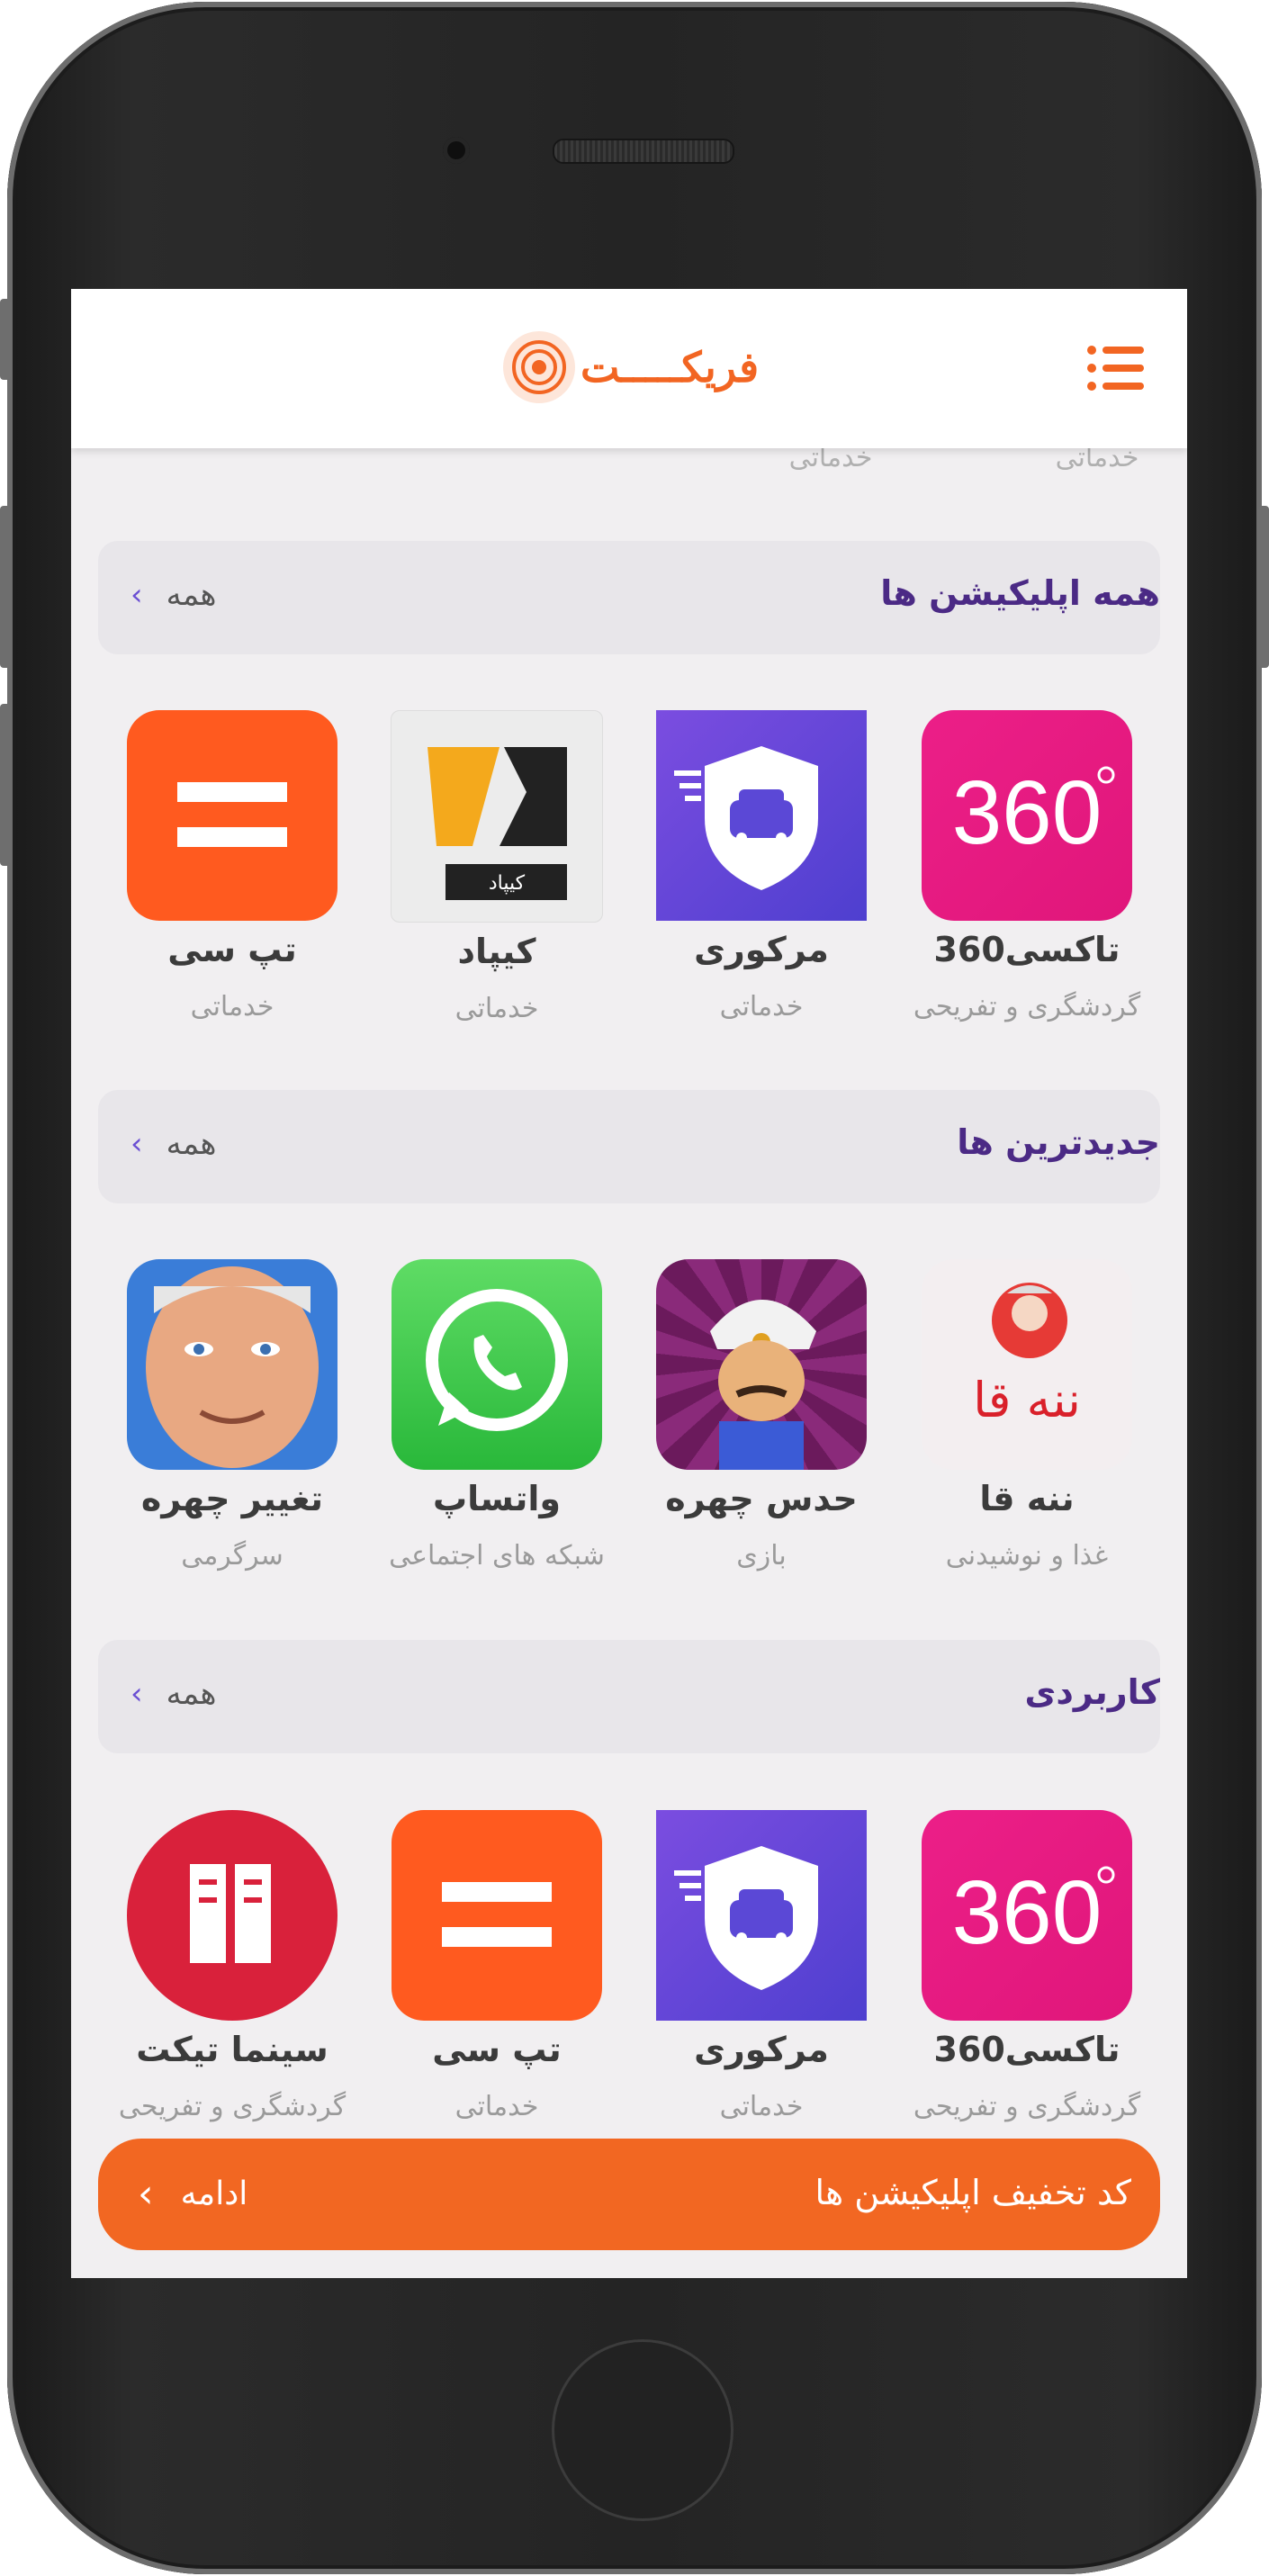 The image size is (1269, 2576). What do you see at coordinates (233, 1364) in the screenshot?
I see `old-face-icon` at bounding box center [233, 1364].